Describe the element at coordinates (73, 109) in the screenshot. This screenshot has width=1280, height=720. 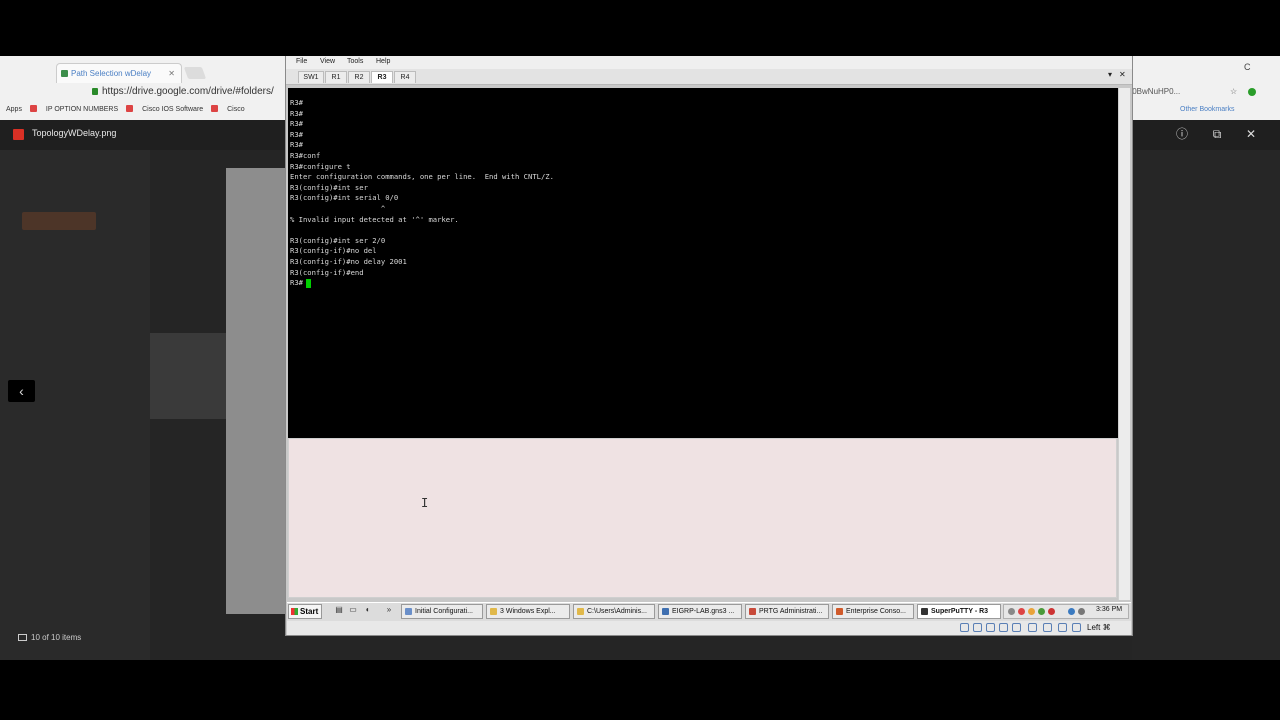
I see `bookmark-ip-options: IP OPTION NUMBERS` at that location.